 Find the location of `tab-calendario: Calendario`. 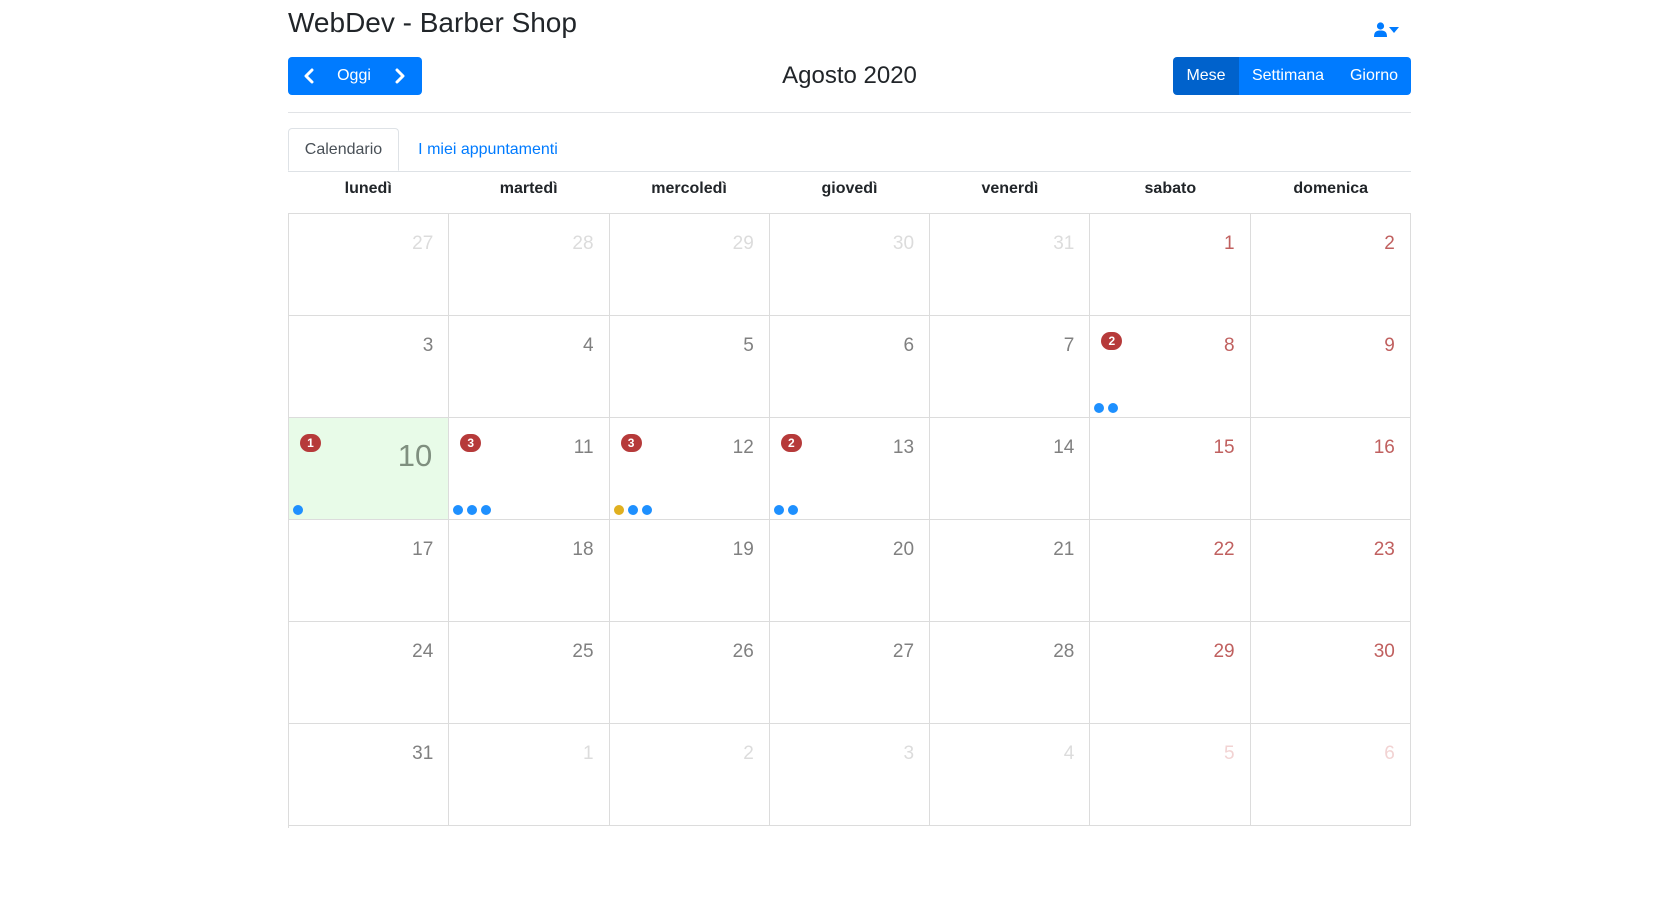

tab-calendario: Calendario is located at coordinates (343, 149).